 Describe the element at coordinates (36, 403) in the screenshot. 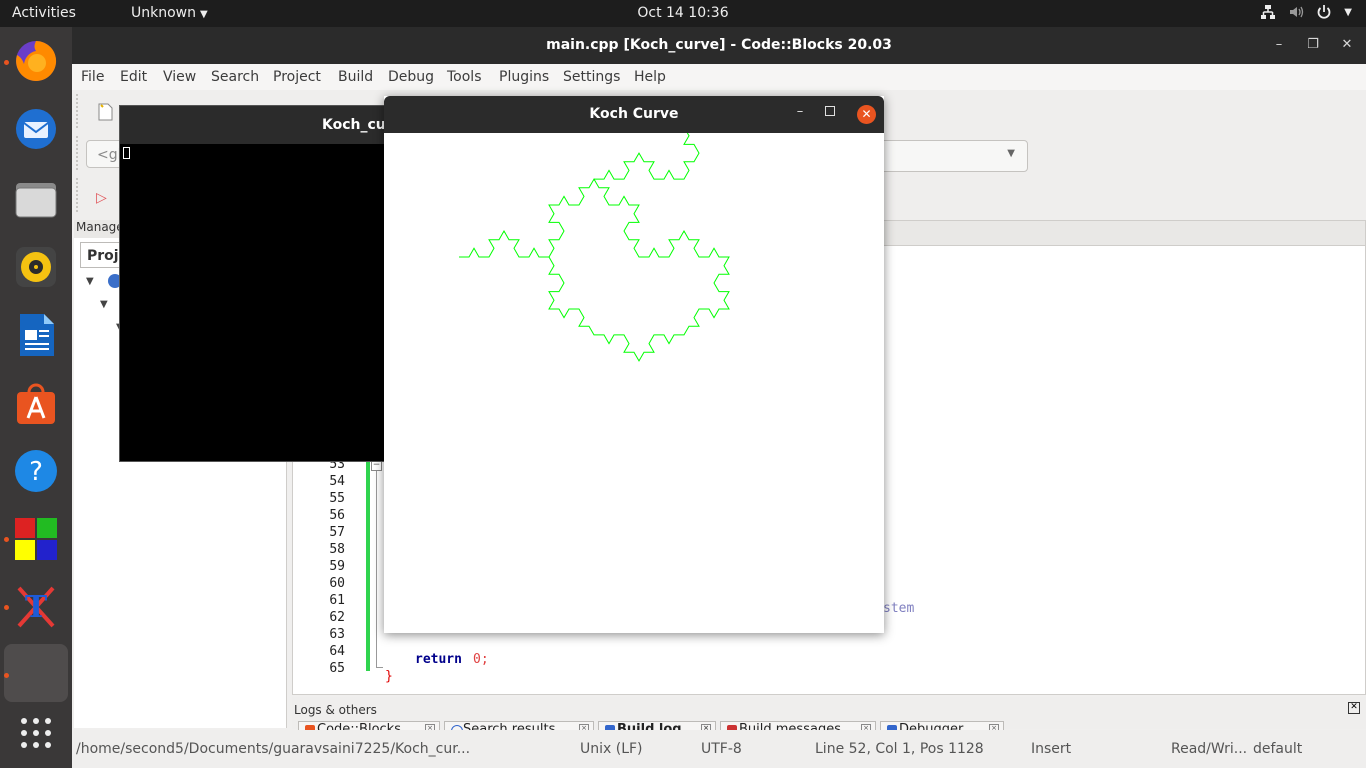

I see `software-center-icon` at that location.